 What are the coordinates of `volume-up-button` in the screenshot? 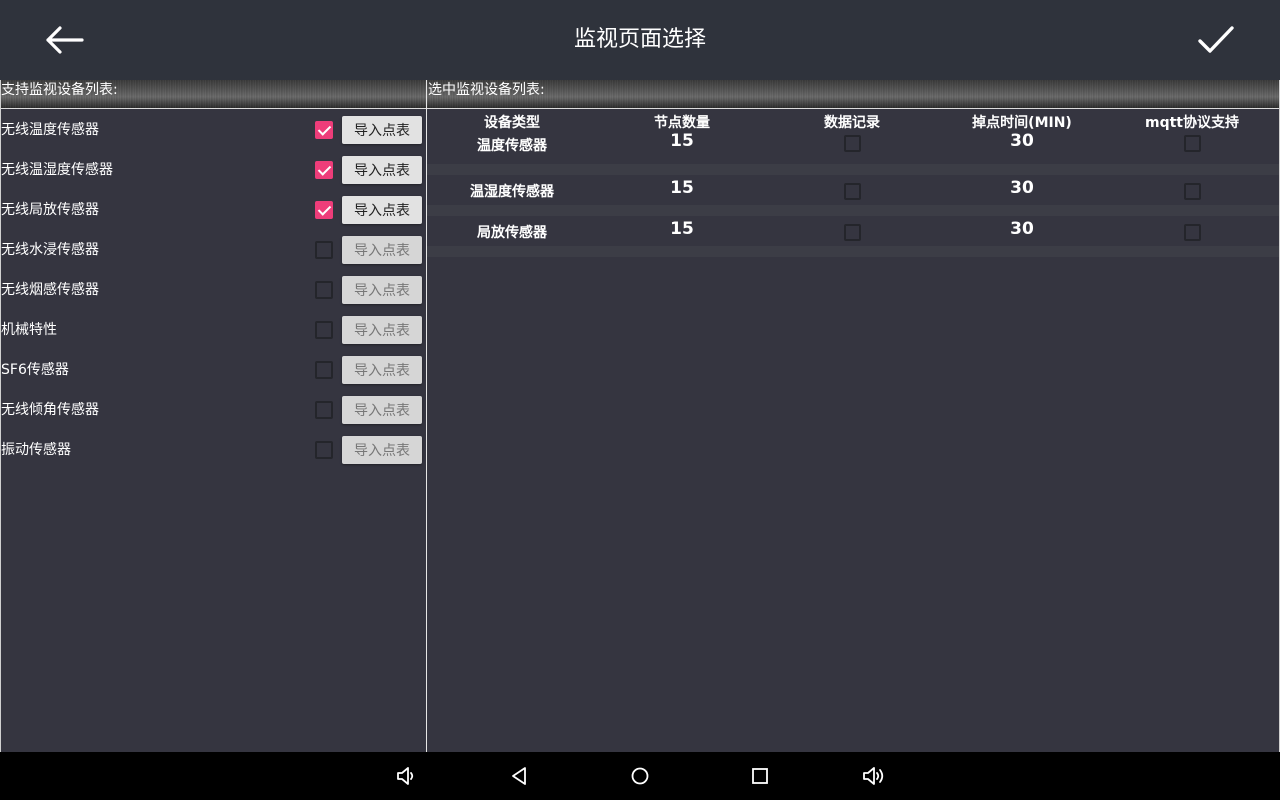 It's located at (874, 776).